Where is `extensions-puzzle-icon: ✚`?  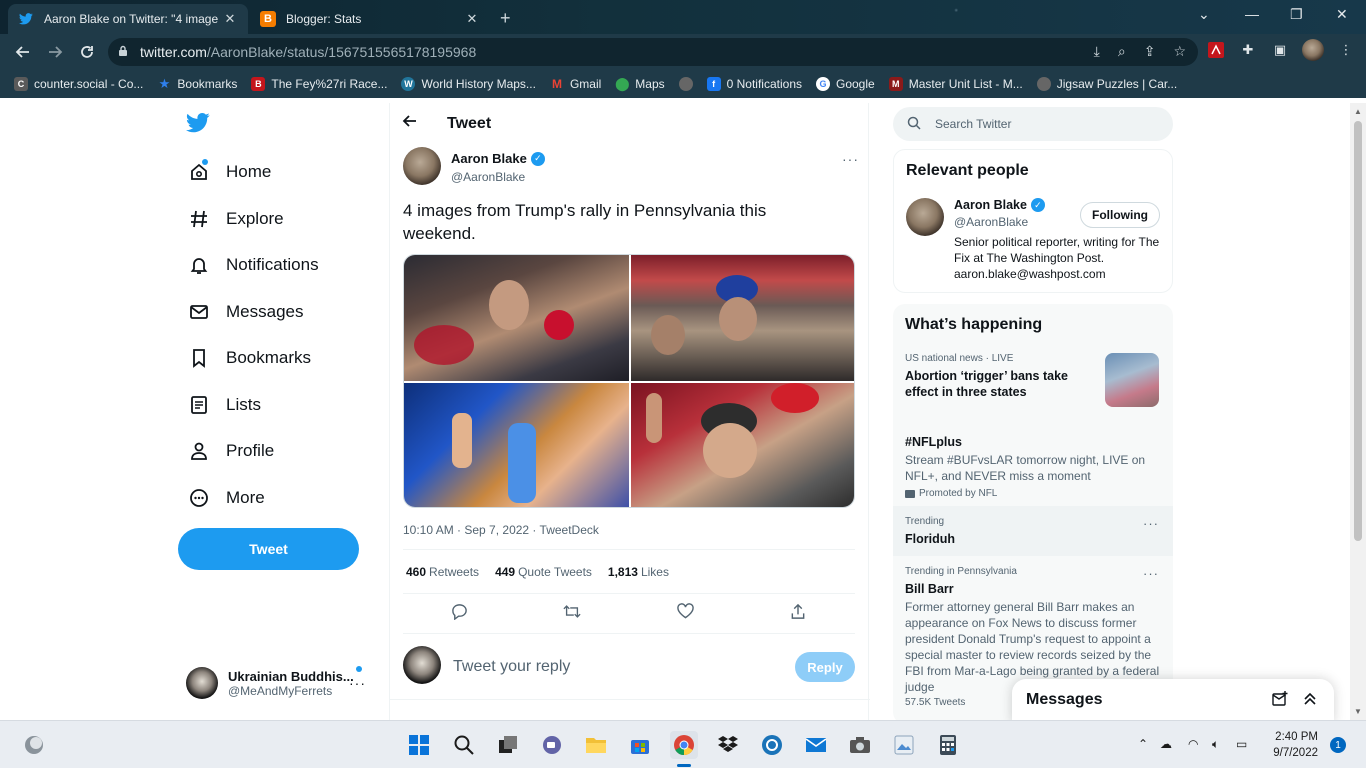
extensions-puzzle-icon: ✚ is located at coordinates (1248, 50).